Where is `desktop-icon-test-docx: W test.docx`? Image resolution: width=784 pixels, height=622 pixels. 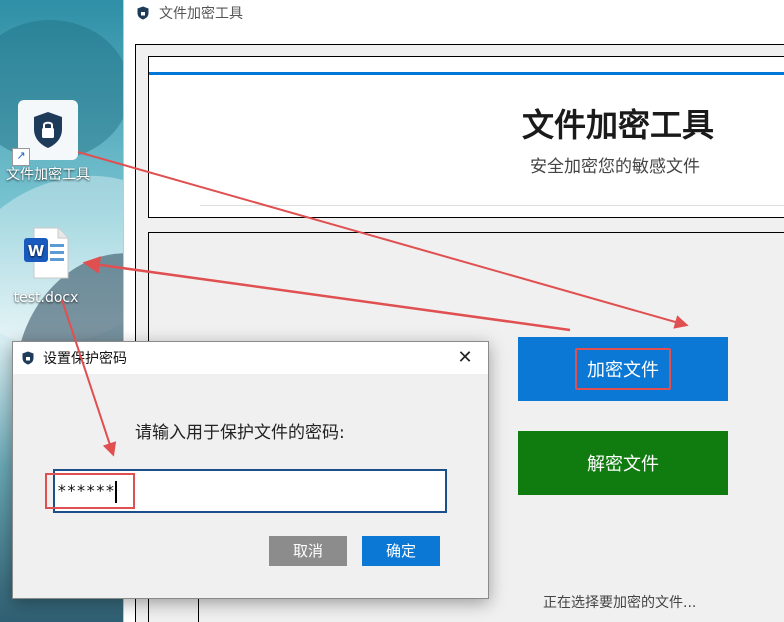
desktop-icon-test-docx: W test.docx is located at coordinates (46, 266).